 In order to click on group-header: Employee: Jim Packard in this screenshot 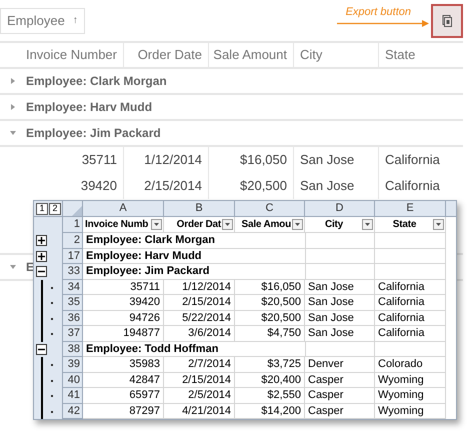, I will do `click(93, 133)`.